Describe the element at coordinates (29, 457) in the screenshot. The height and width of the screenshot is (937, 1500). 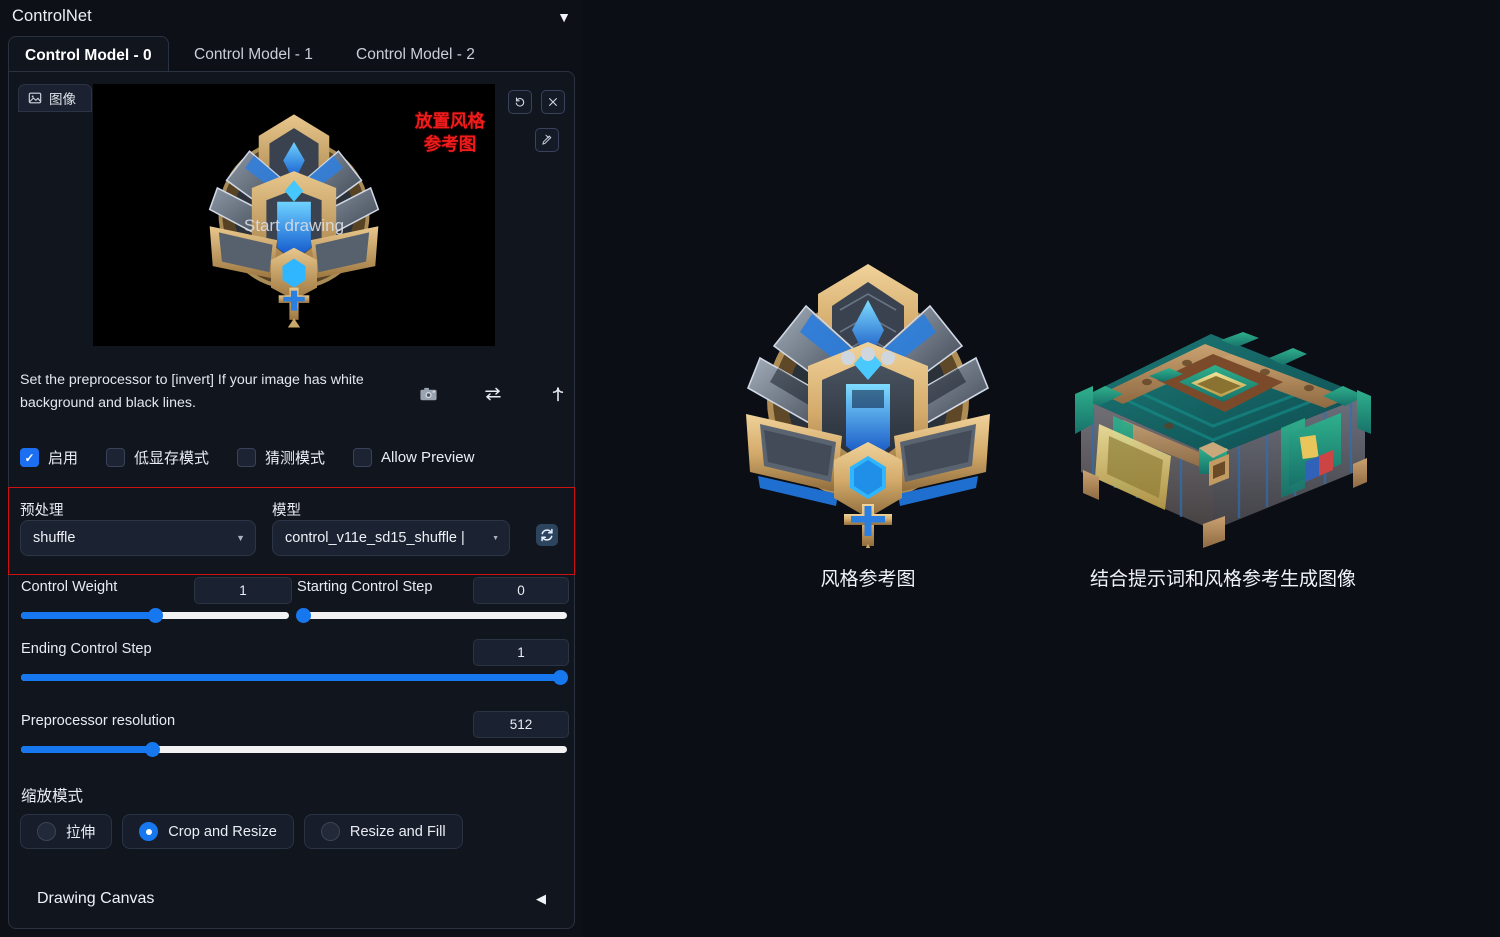
I see `checkbox-enable-box` at that location.